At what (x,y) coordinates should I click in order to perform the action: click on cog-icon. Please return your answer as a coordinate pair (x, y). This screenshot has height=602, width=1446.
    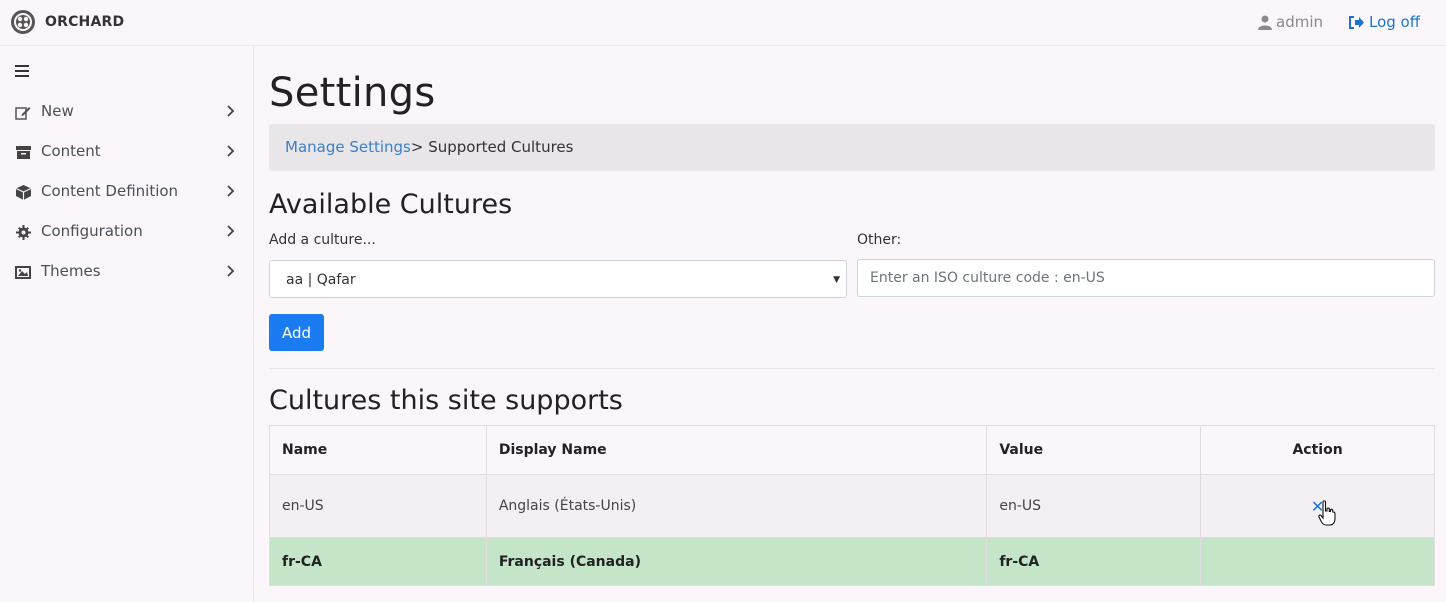
    Looking at the image, I should click on (23, 232).